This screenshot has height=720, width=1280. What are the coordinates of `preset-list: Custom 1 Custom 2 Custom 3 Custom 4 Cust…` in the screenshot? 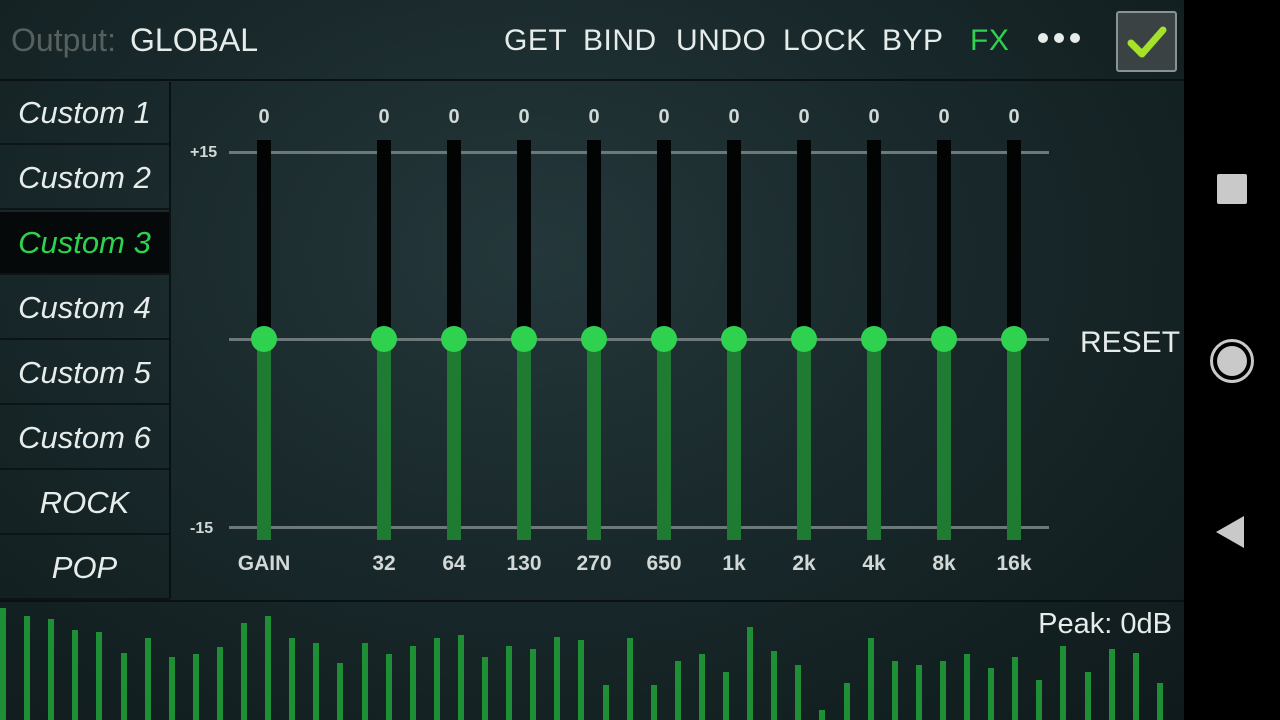 It's located at (85, 341).